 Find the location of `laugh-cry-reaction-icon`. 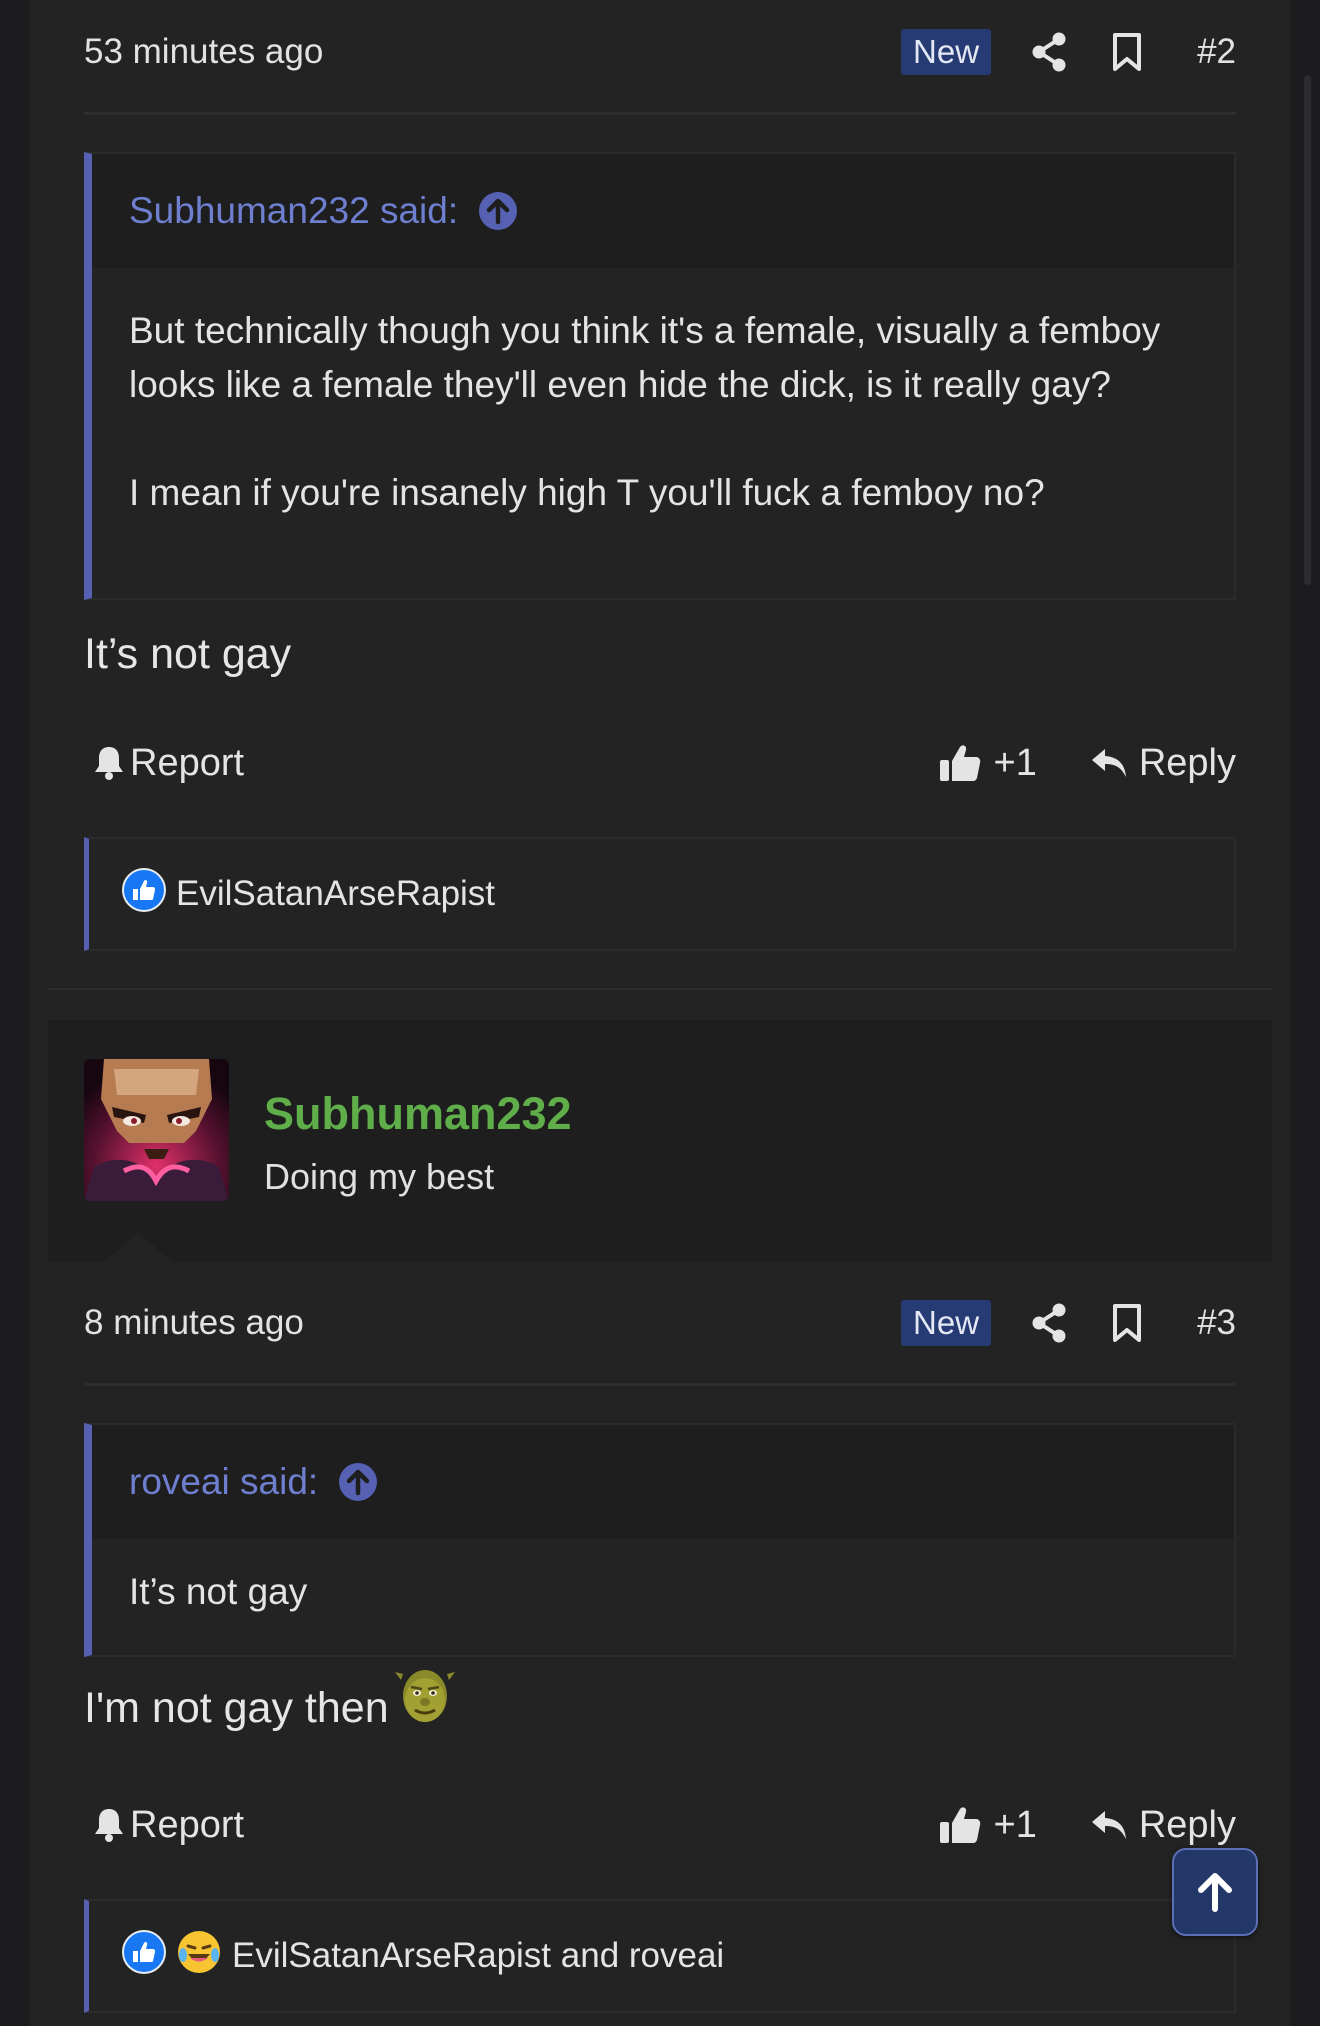

laugh-cry-reaction-icon is located at coordinates (199, 1956).